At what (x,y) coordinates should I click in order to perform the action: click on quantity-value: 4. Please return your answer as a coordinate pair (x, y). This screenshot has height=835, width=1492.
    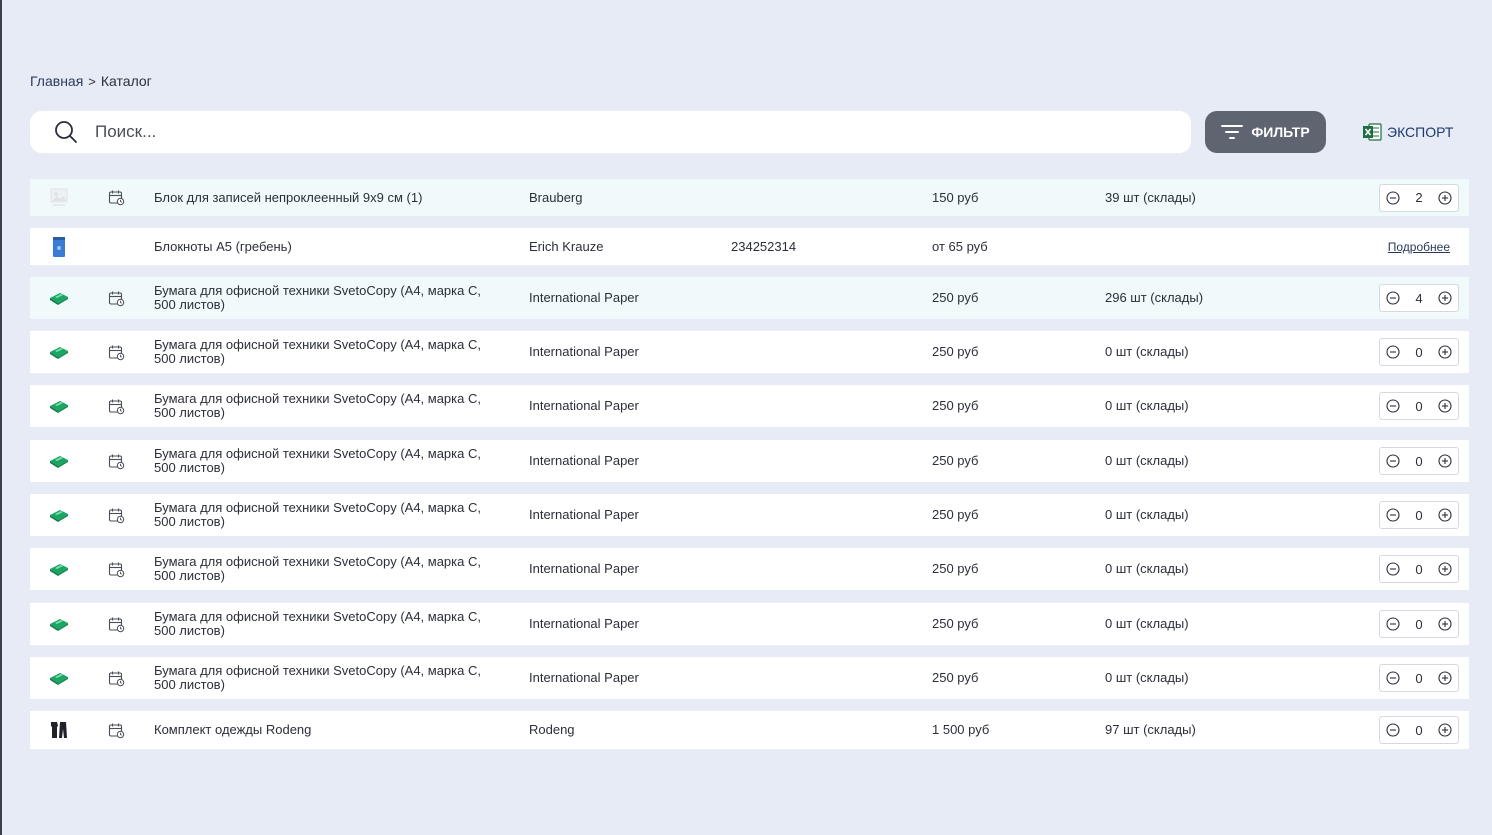
    Looking at the image, I should click on (1418, 298).